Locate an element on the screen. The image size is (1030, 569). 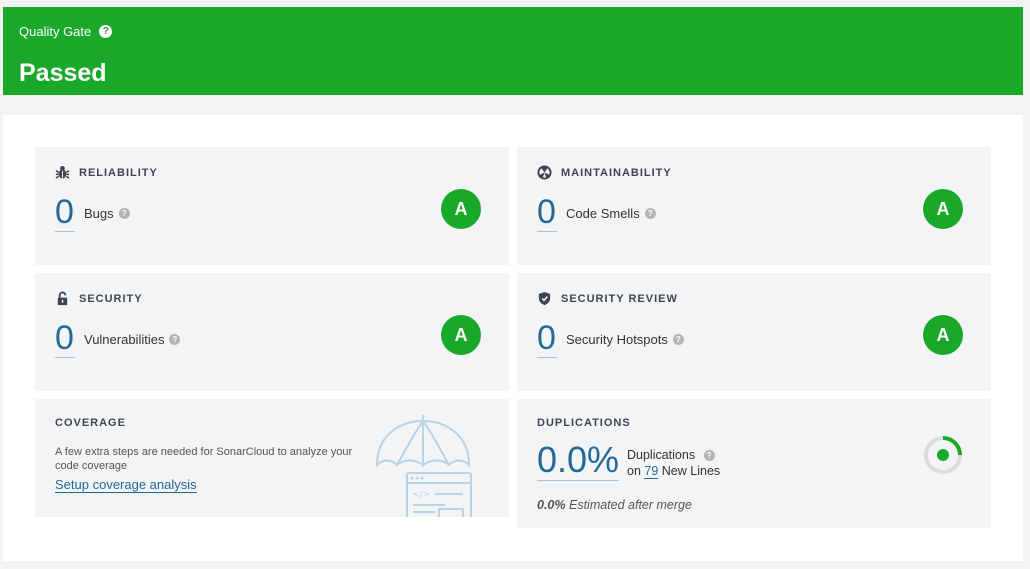
maintainability-metric: 0 Code Smells ? is located at coordinates (596, 213).